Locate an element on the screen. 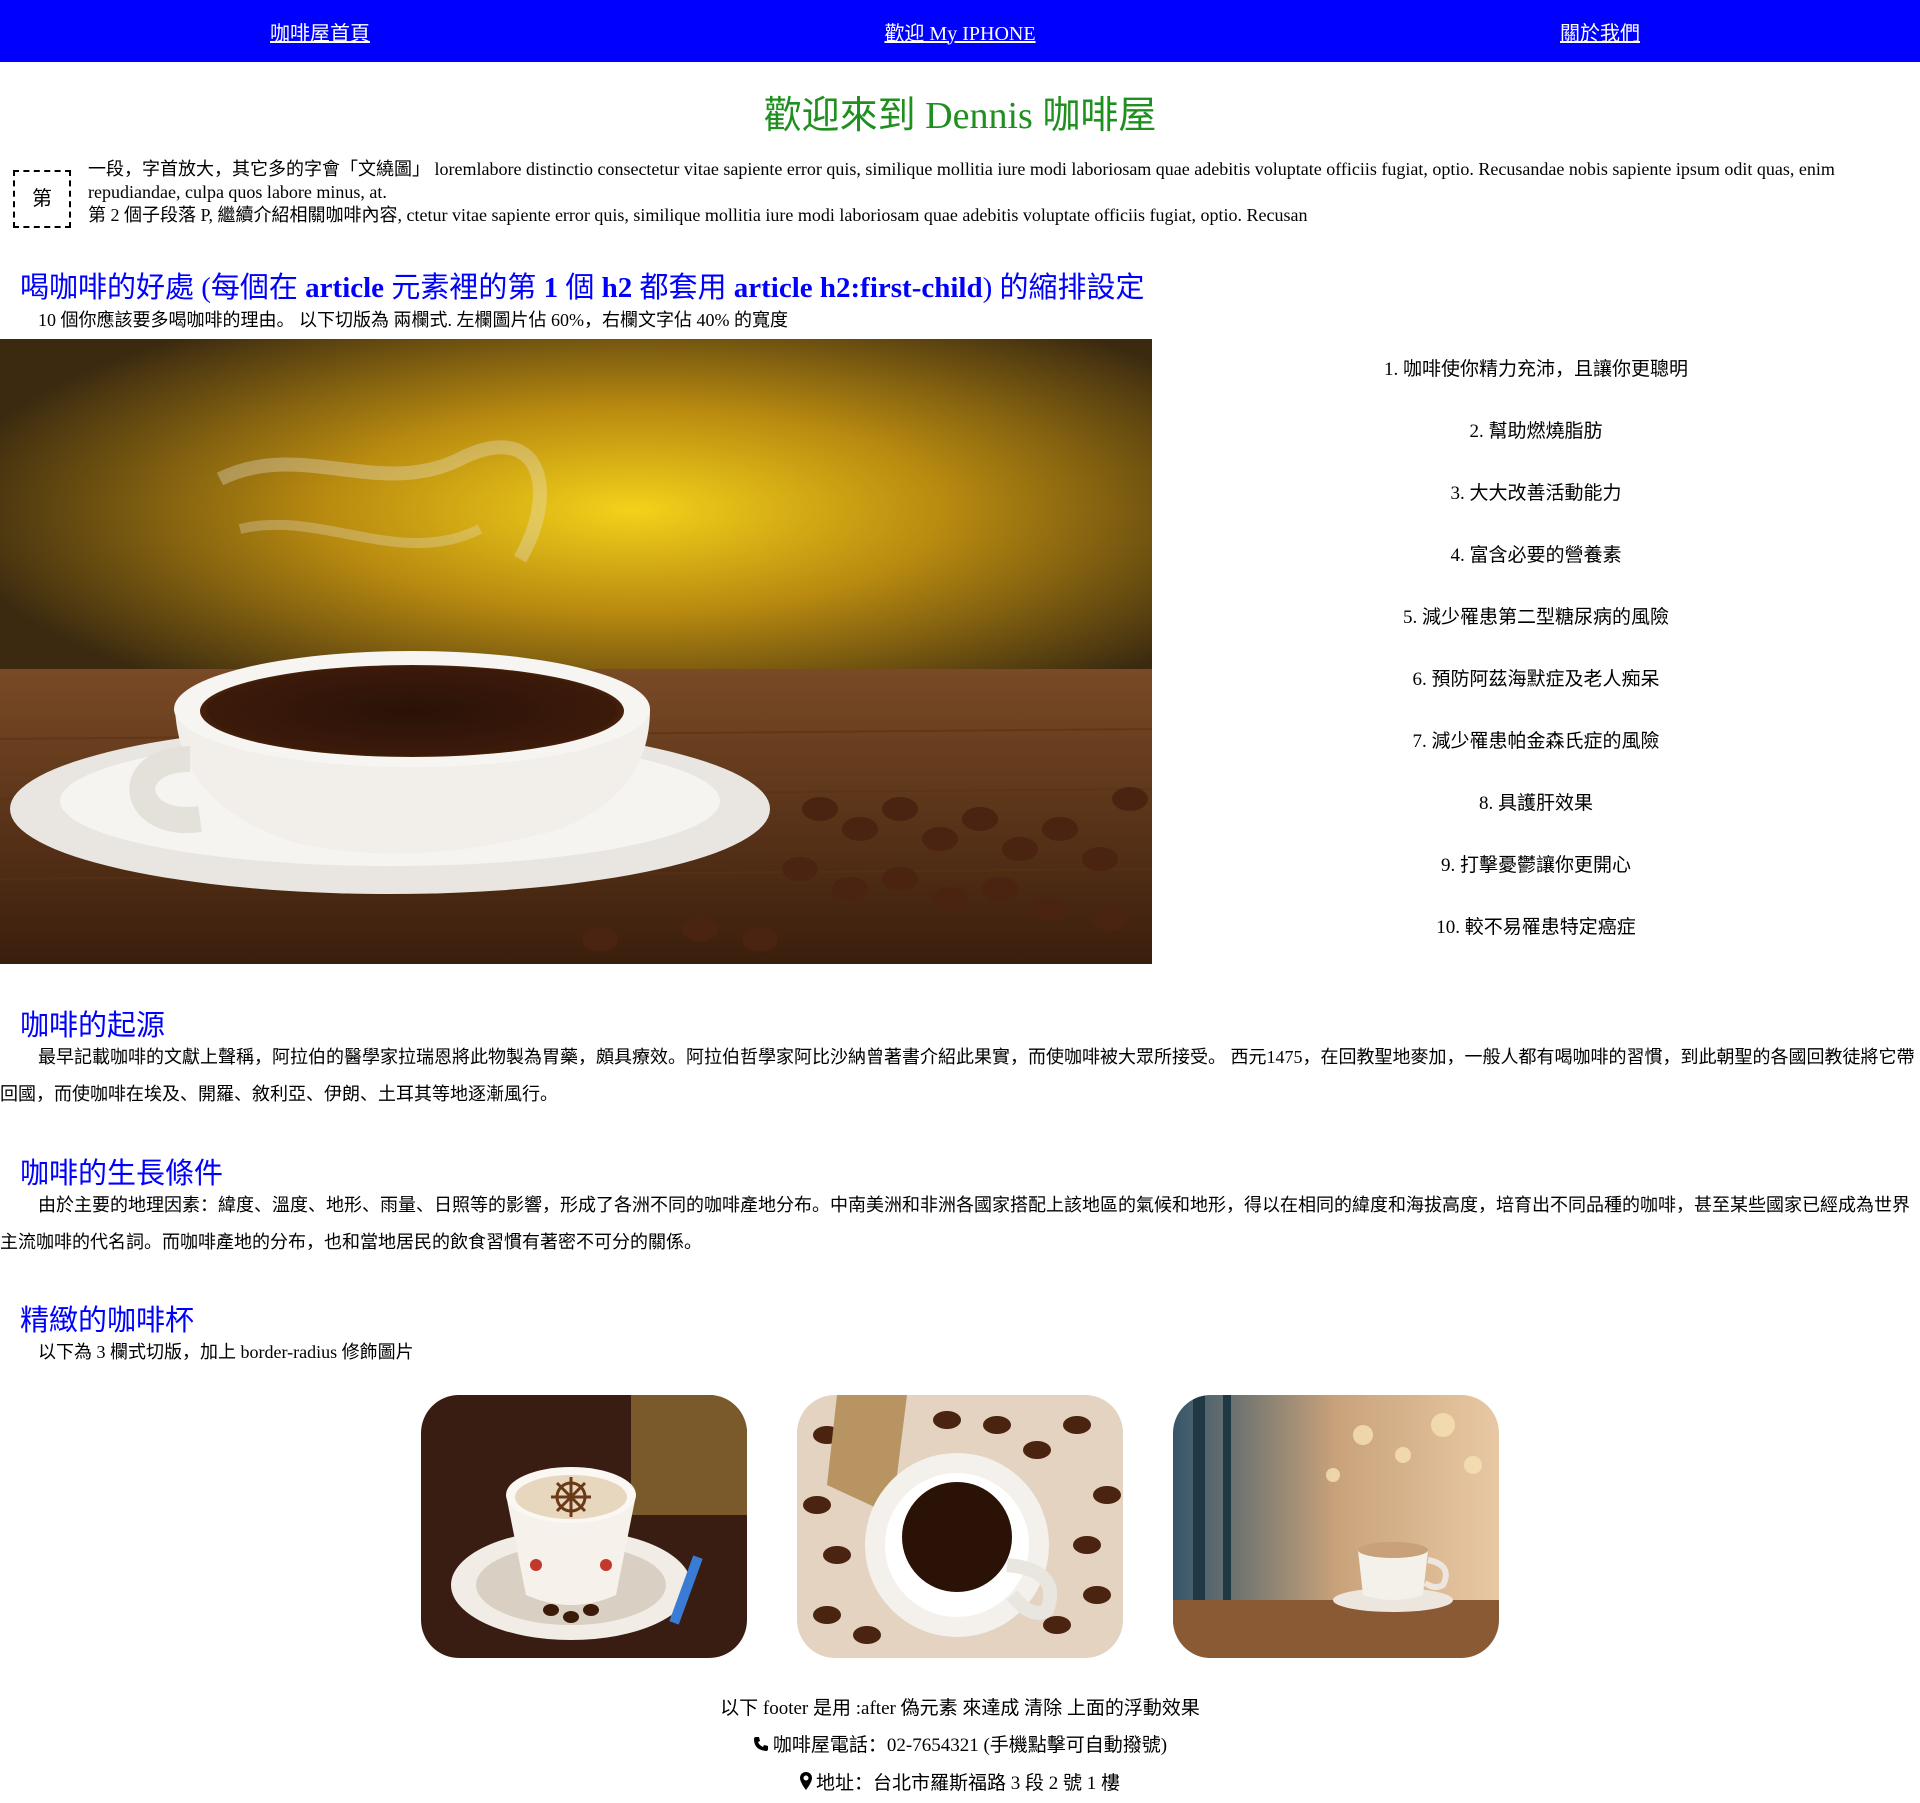  footer-address: 地址：台北市羅斯福路 3 段 2 號 1 樓 is located at coordinates (960, 1784).